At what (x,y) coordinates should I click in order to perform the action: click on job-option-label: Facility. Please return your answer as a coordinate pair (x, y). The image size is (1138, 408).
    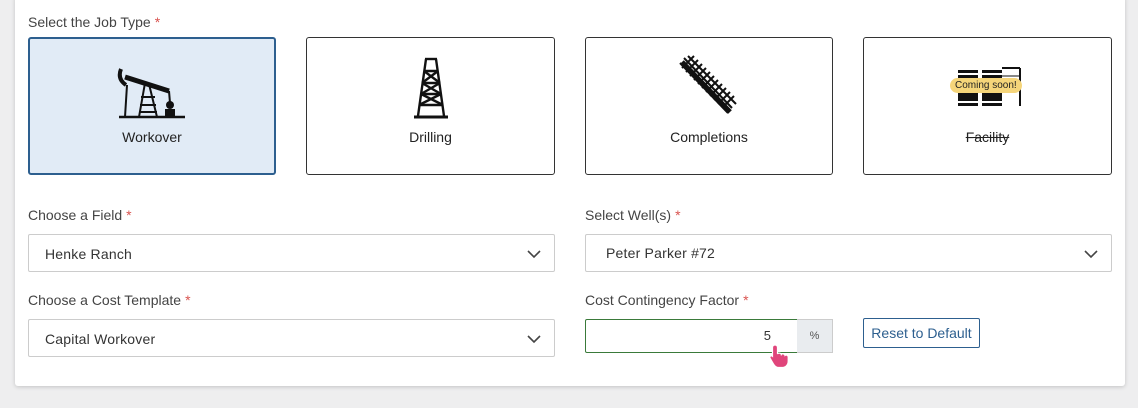
    Looking at the image, I should click on (987, 137).